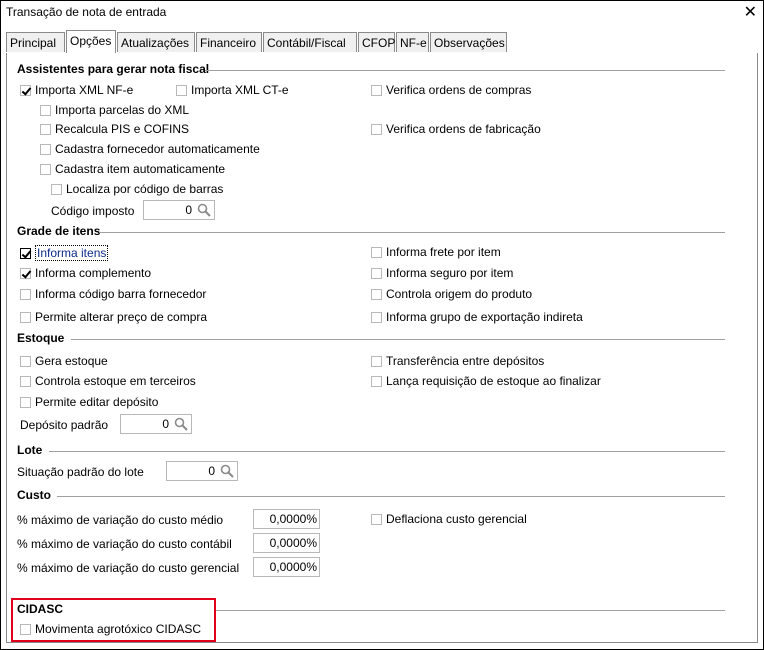 This screenshot has width=764, height=650. I want to click on controla-estoque-terceiros-checkbox: Controla estoque em terceiros, so click(108, 381).